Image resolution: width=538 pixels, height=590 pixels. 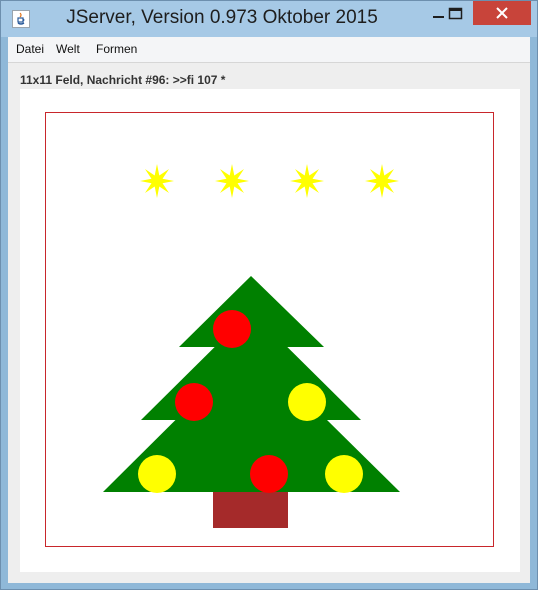 I want to click on menu-datei: Datei, so click(x=30, y=49).